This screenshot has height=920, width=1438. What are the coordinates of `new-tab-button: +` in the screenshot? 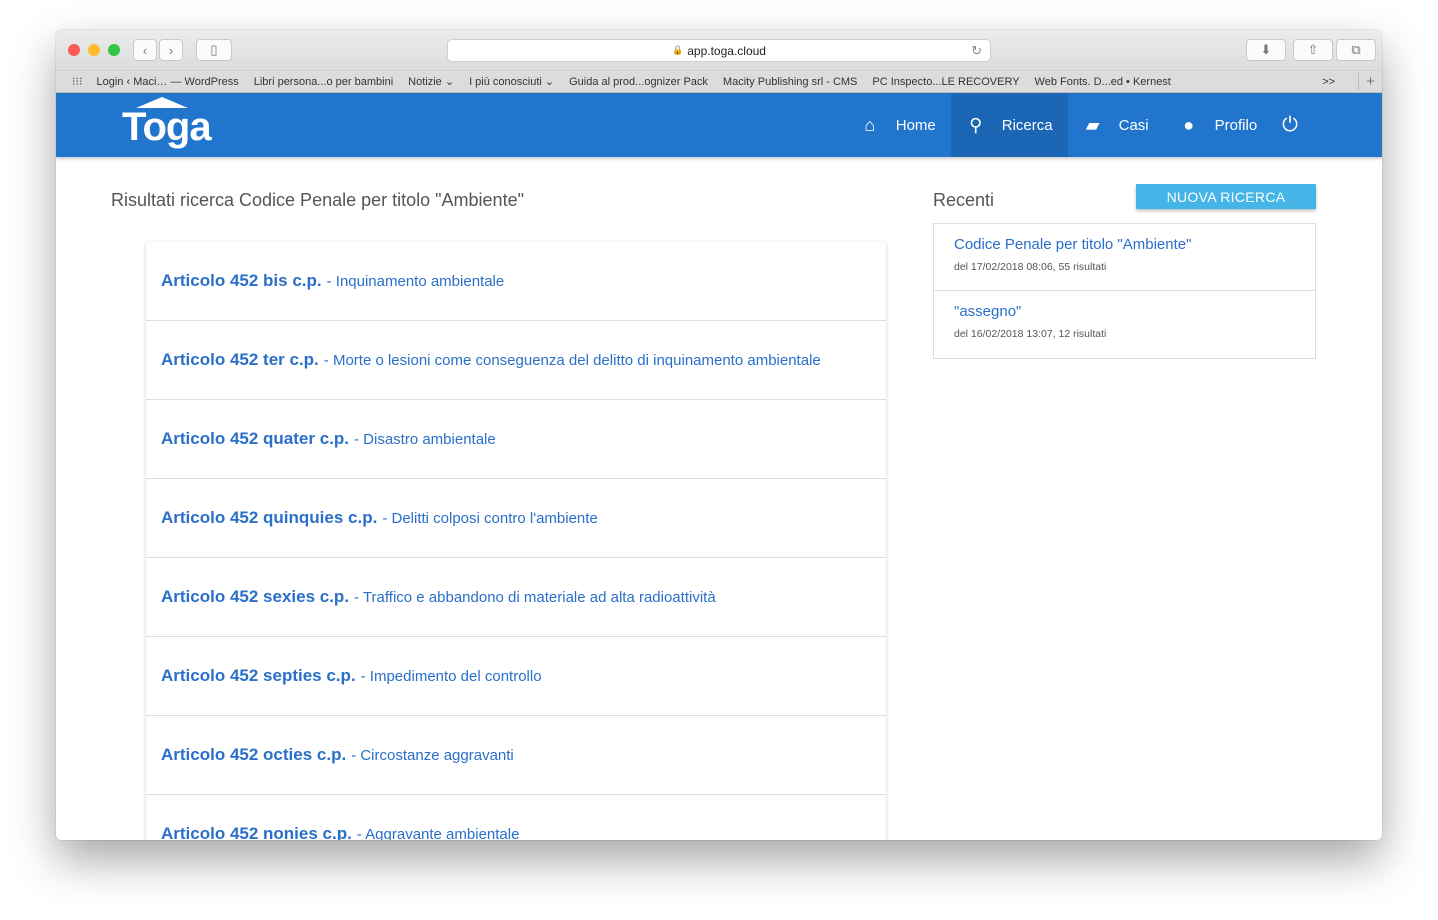 It's located at (1370, 81).